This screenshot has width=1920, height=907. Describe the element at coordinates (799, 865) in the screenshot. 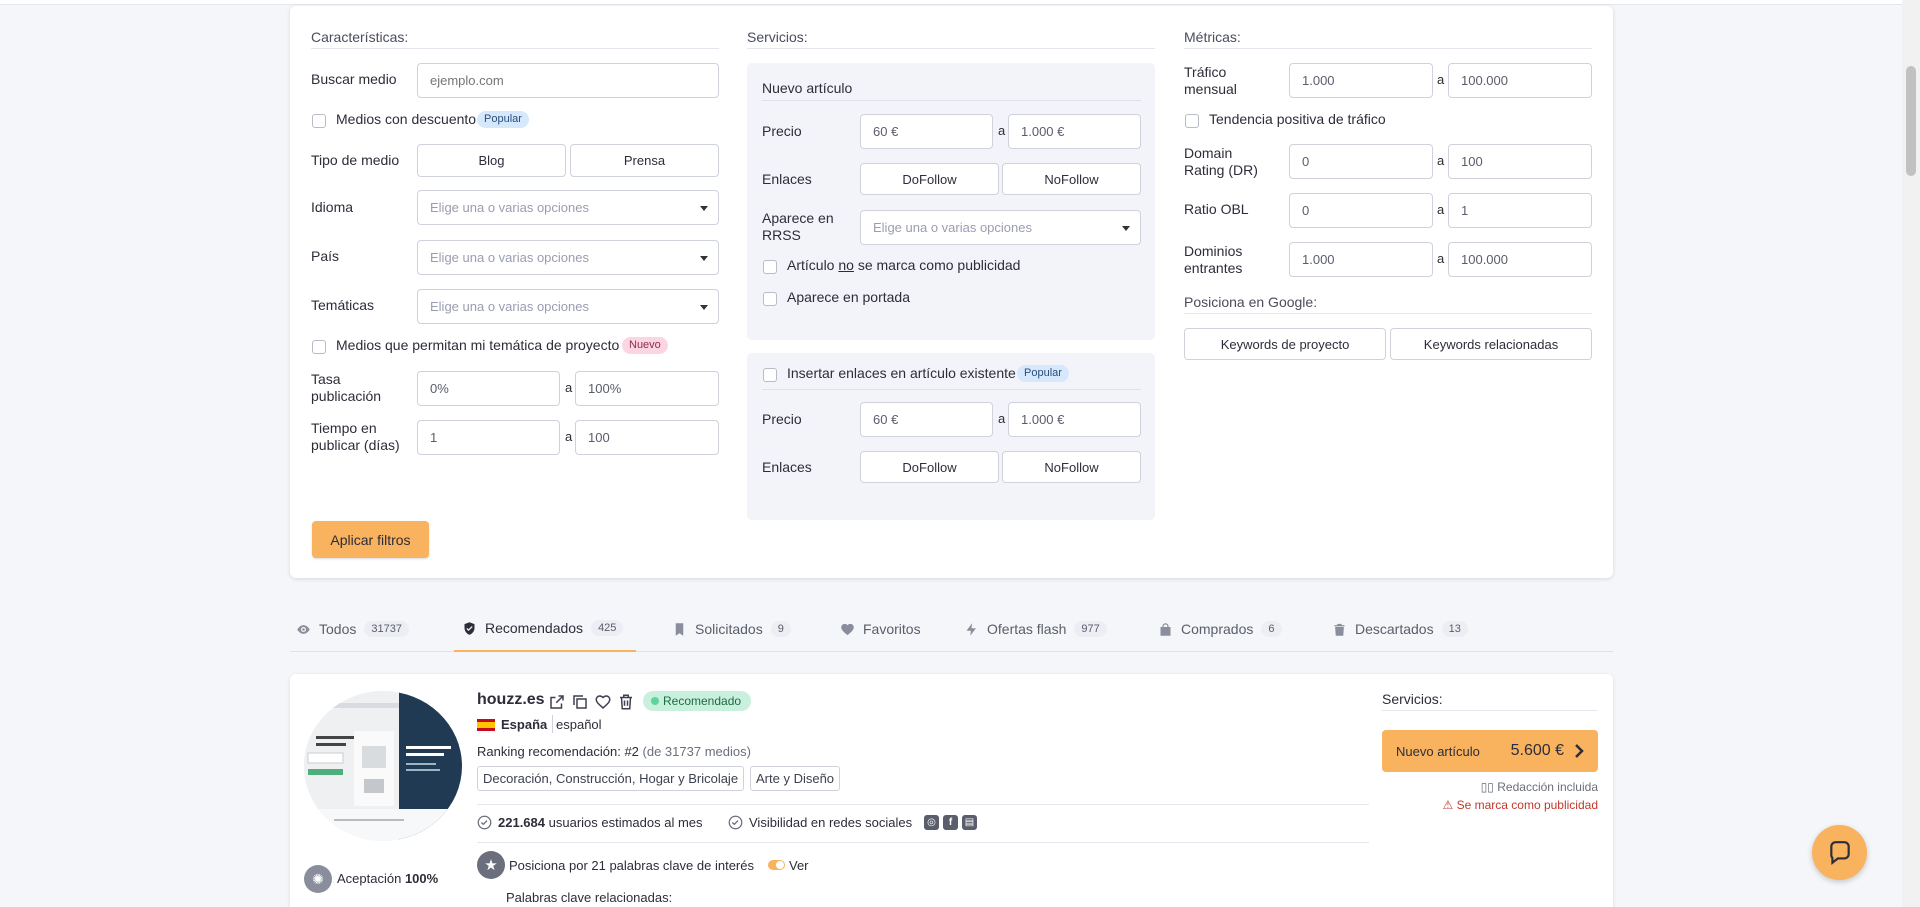

I see `keywords-ver-link: Ver` at that location.